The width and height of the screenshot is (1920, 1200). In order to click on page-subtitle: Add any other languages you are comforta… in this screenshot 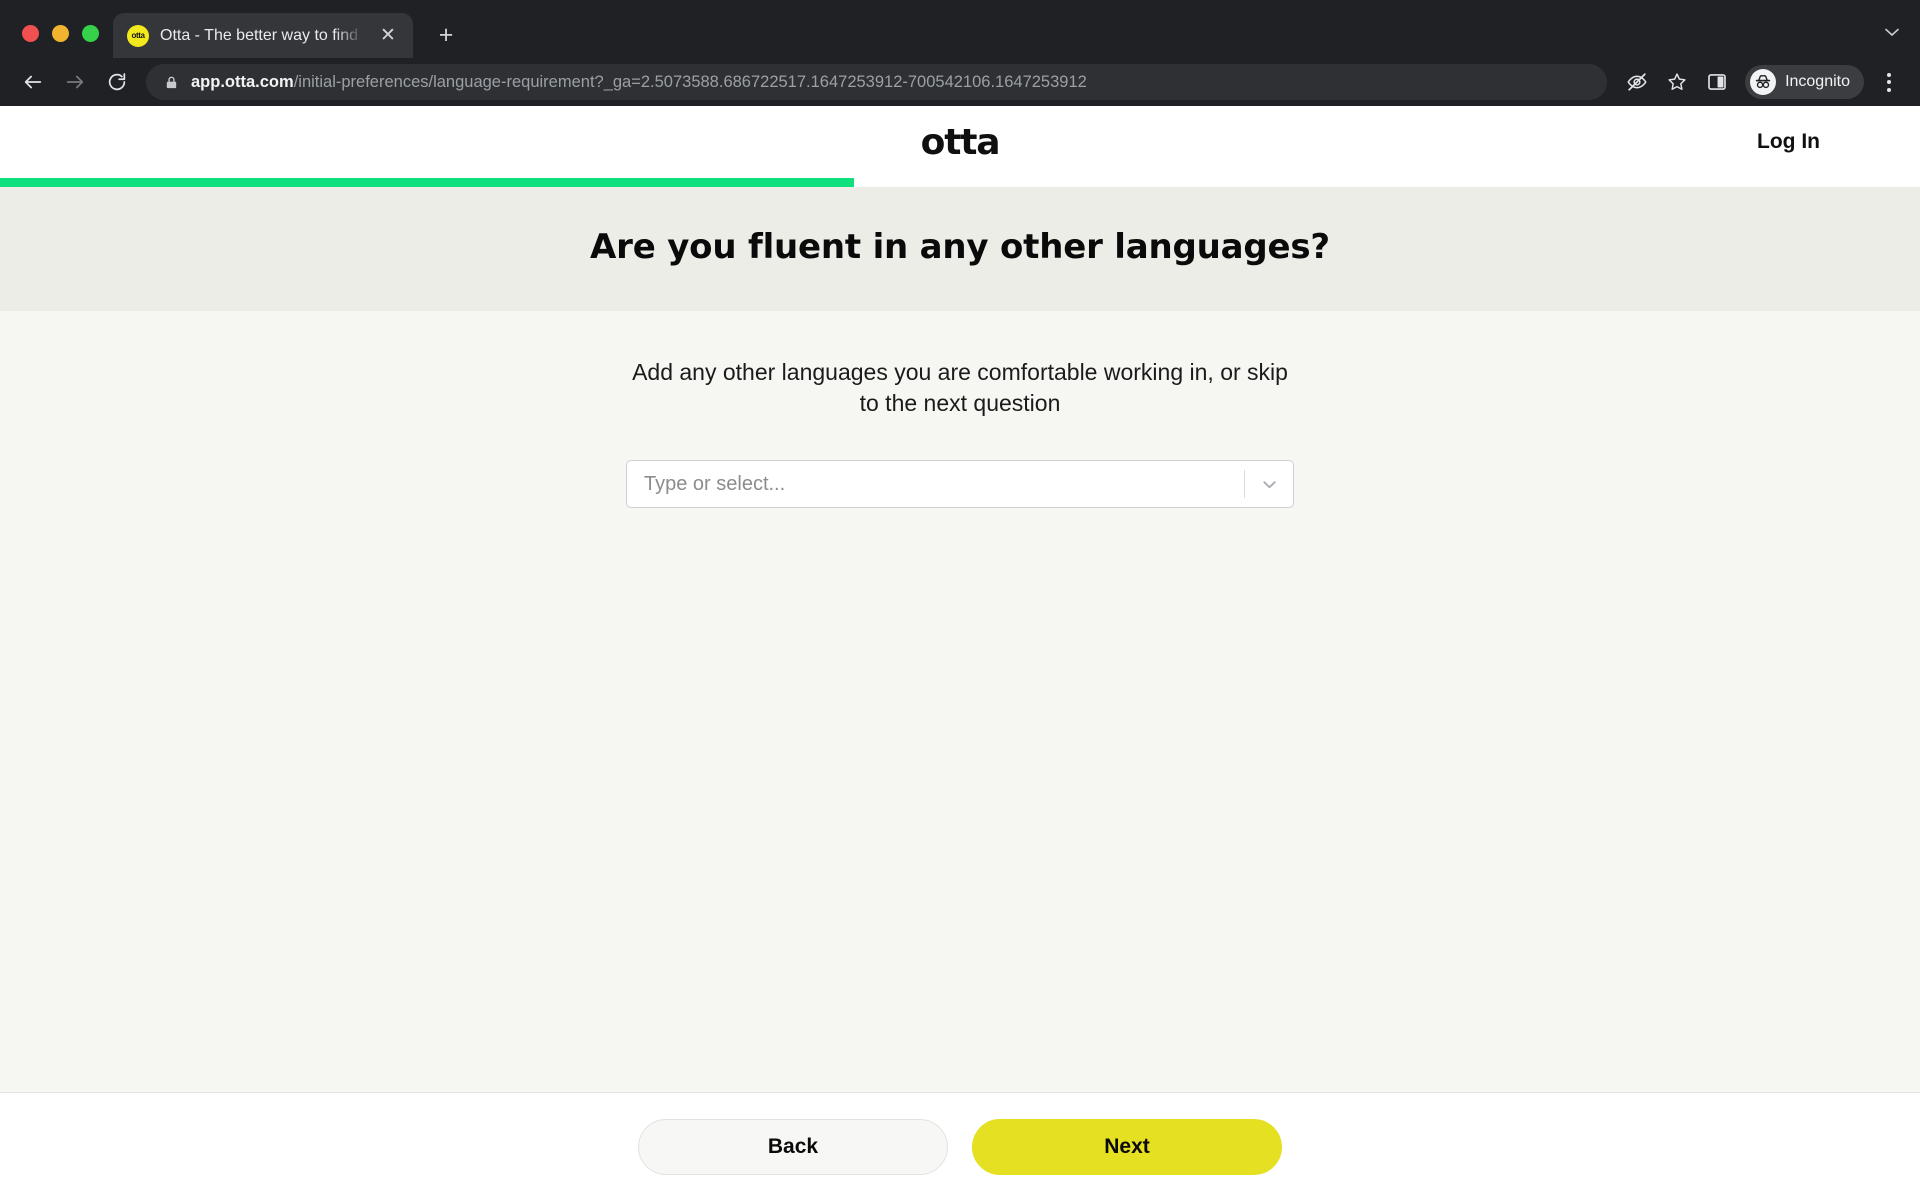, I will do `click(960, 387)`.